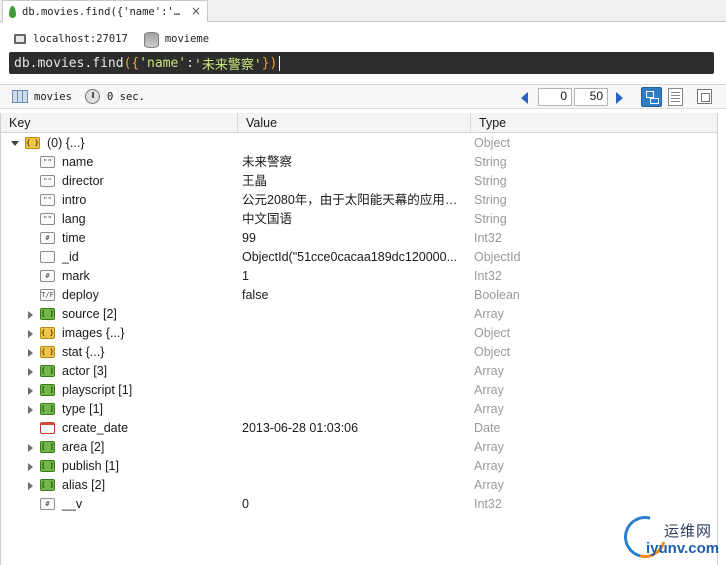 The image size is (726, 565). I want to click on field-key-cell: create_date, so click(119, 428).